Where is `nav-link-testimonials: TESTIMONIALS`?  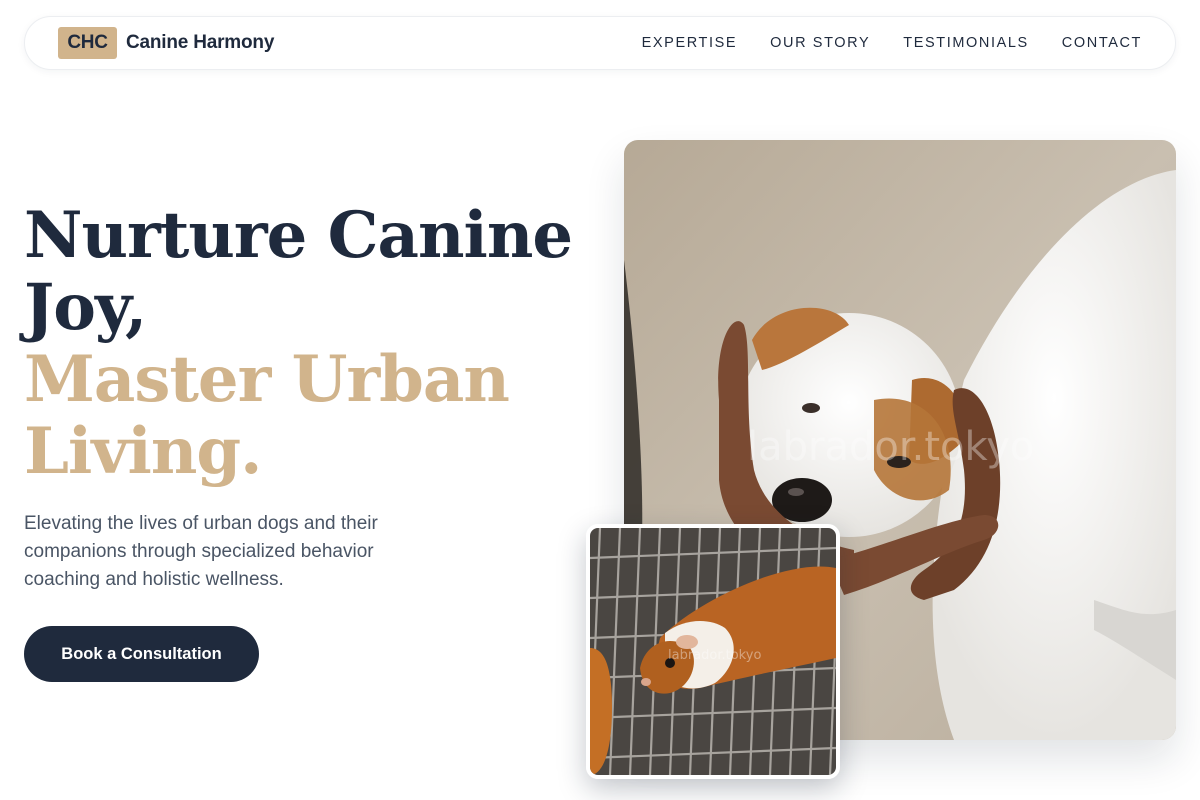 nav-link-testimonials: TESTIMONIALS is located at coordinates (966, 43).